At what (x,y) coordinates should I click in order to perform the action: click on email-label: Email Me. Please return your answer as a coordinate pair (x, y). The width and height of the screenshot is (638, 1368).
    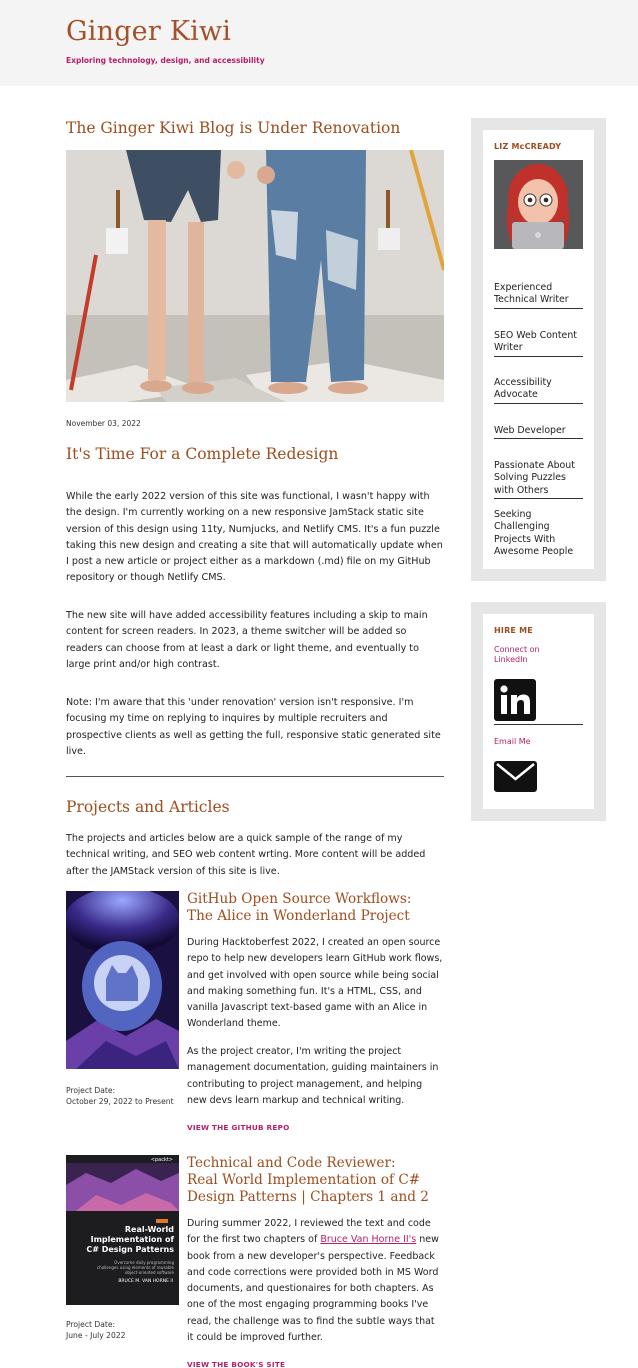
    Looking at the image, I should click on (512, 741).